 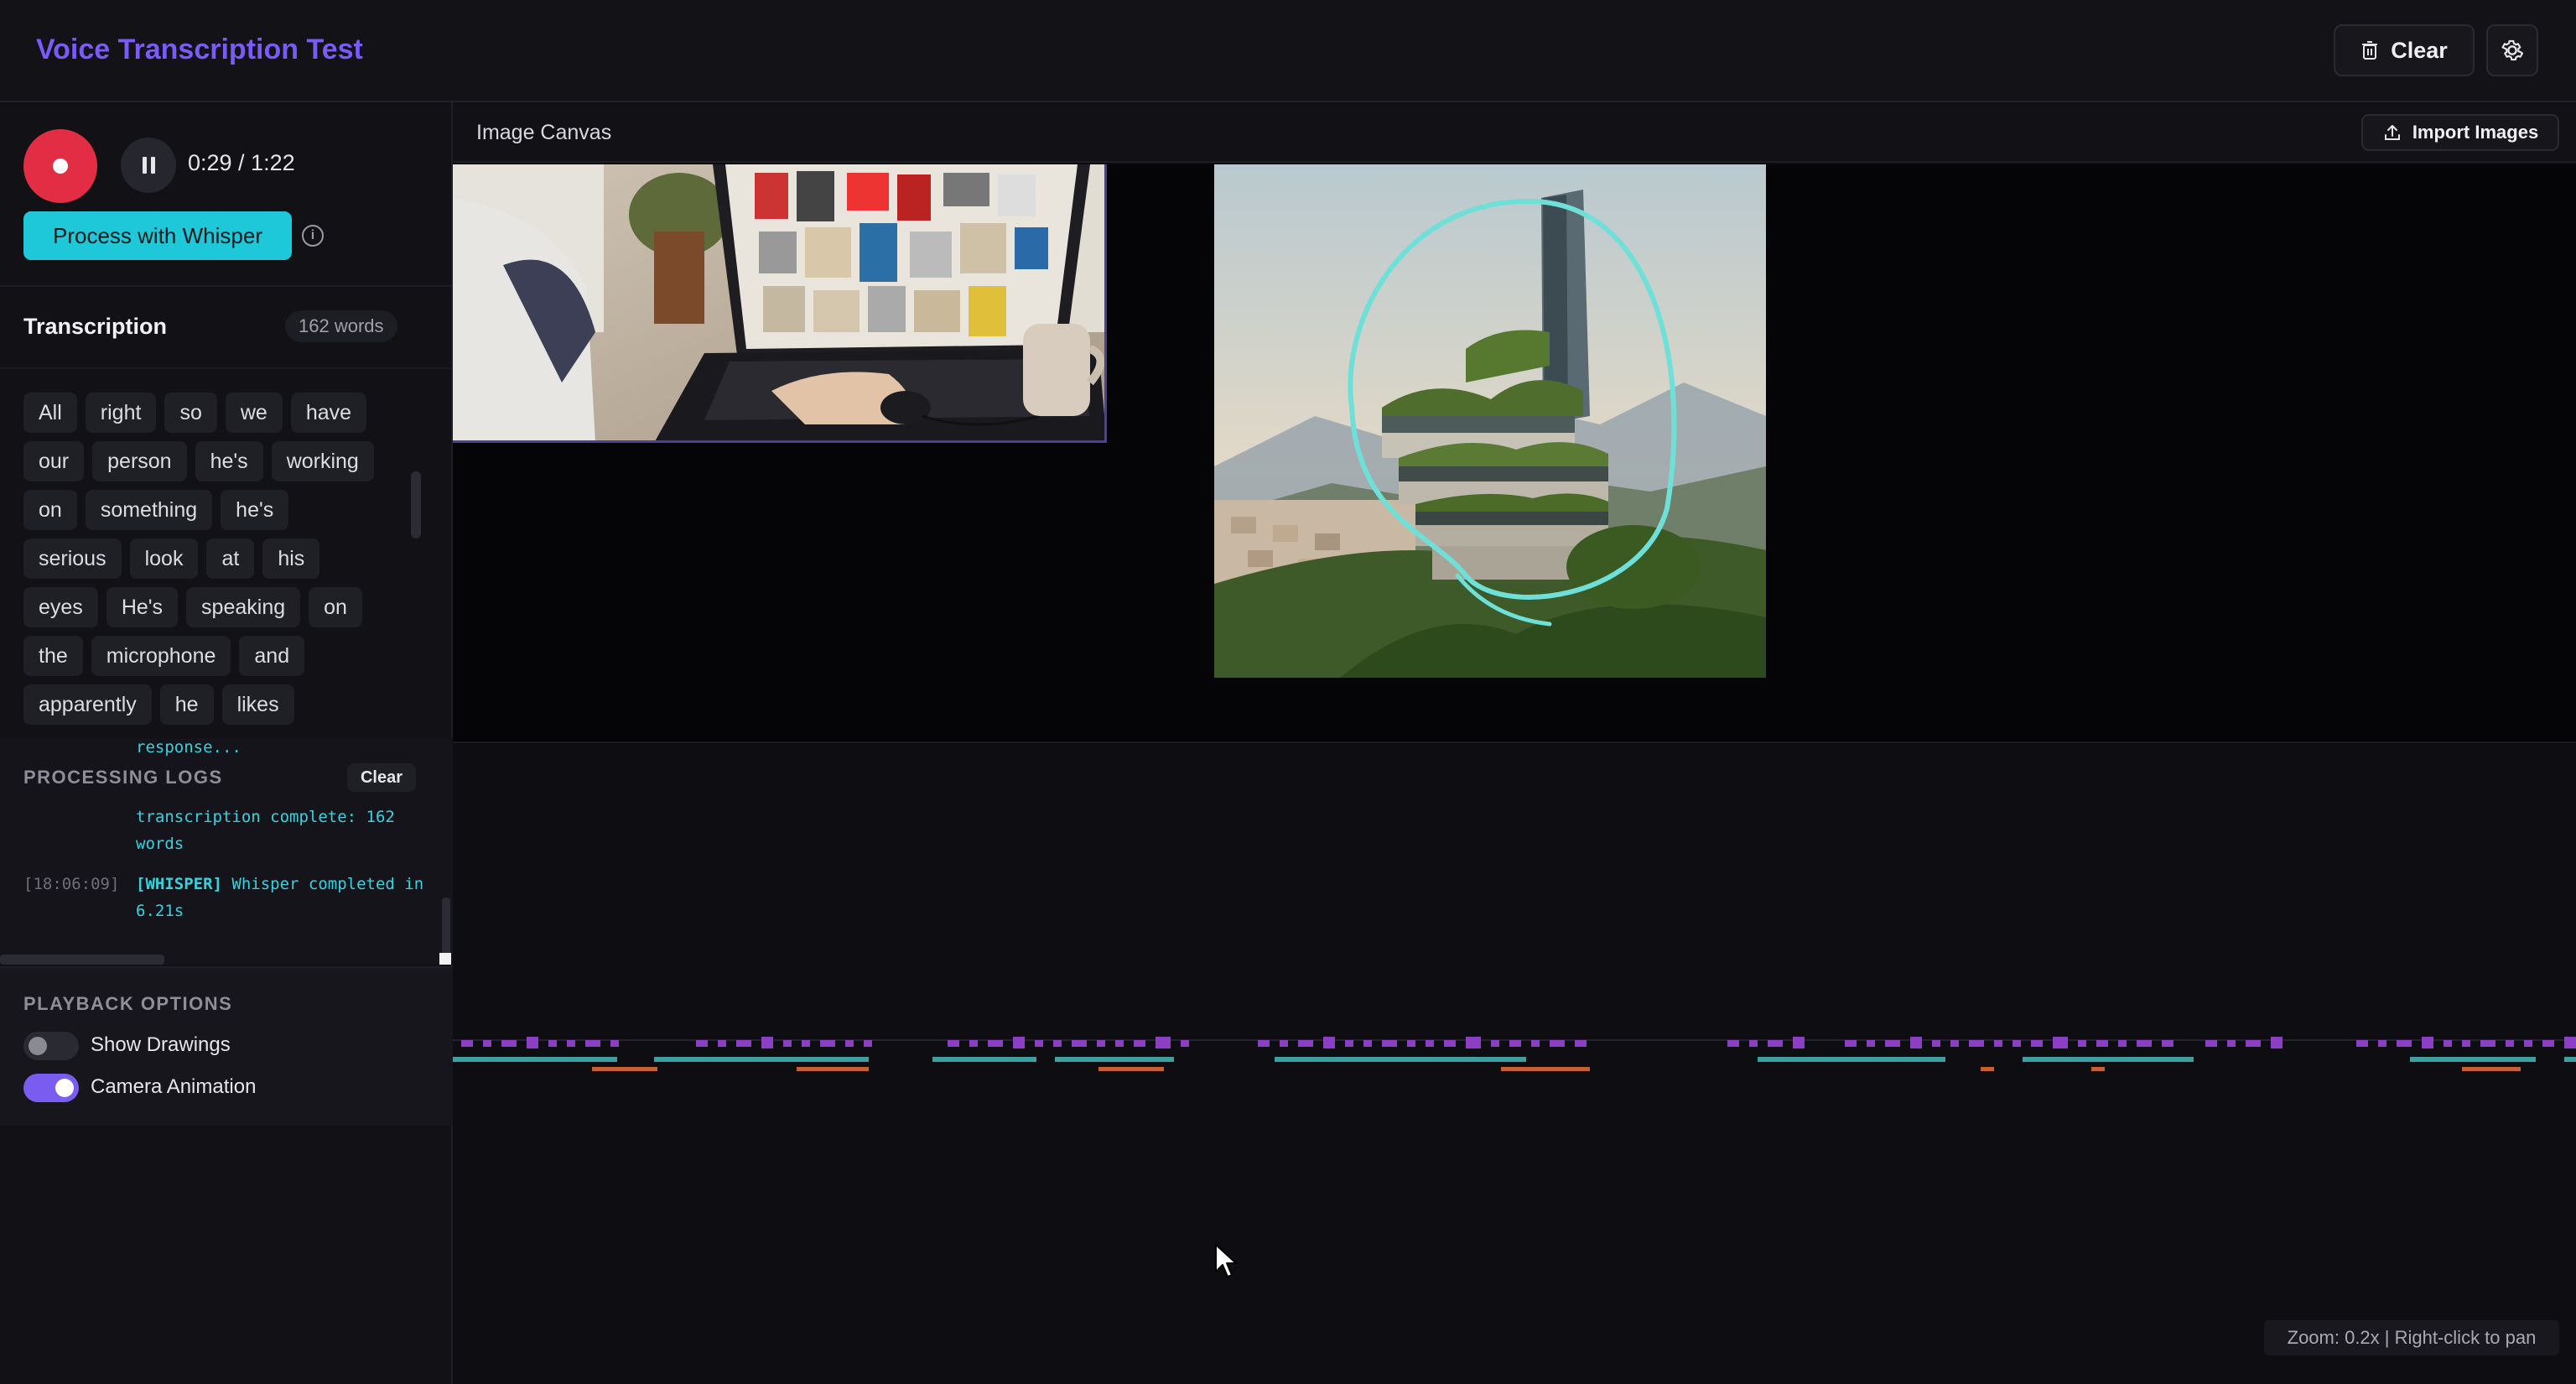 I want to click on record-button, so click(x=60, y=166).